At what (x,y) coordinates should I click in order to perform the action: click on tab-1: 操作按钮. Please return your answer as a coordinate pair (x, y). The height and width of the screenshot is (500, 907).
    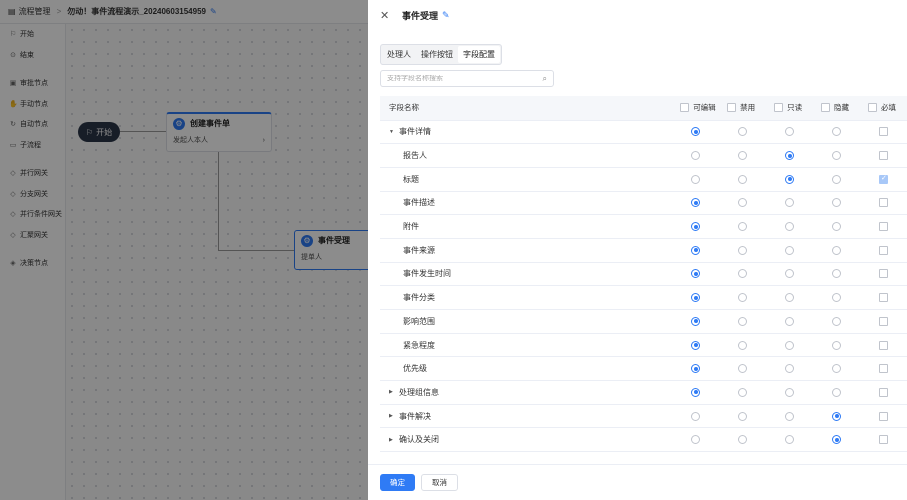
    Looking at the image, I should click on (437, 54).